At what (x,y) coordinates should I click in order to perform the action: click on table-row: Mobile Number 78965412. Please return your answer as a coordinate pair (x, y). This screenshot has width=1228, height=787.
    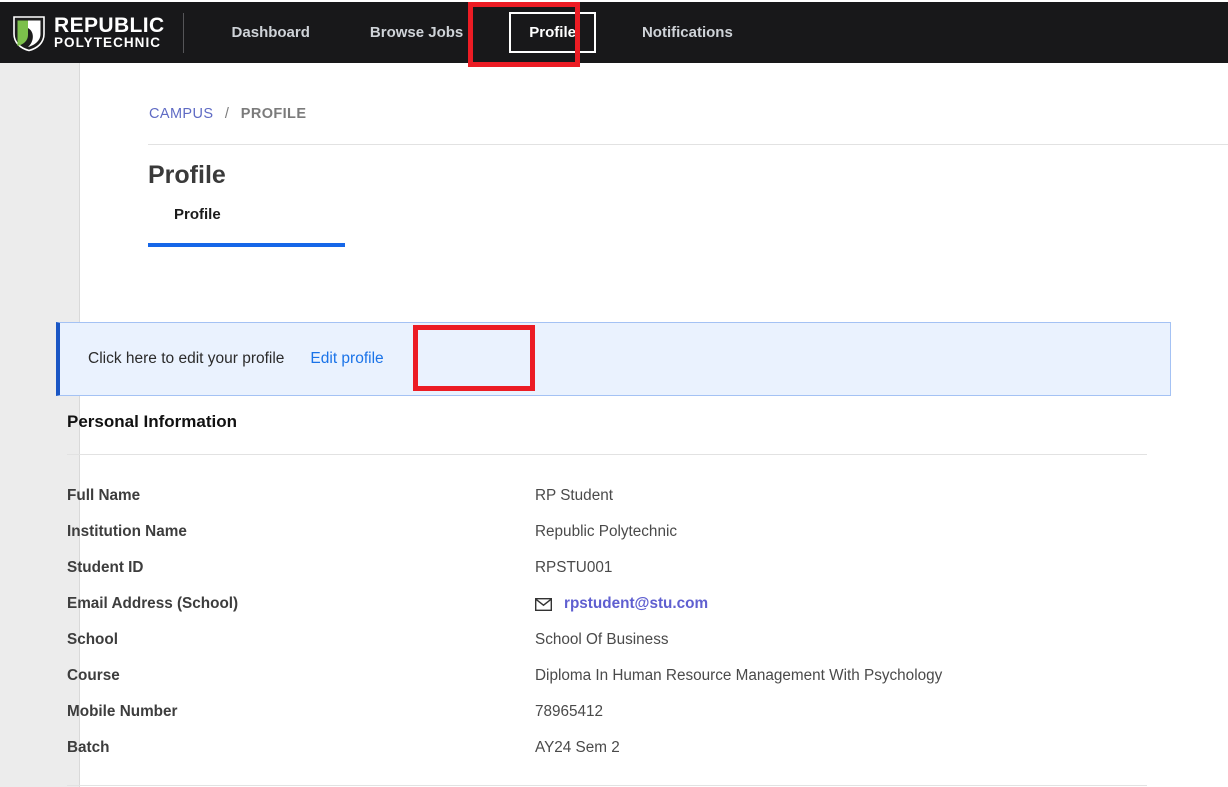
    Looking at the image, I should click on (573, 712).